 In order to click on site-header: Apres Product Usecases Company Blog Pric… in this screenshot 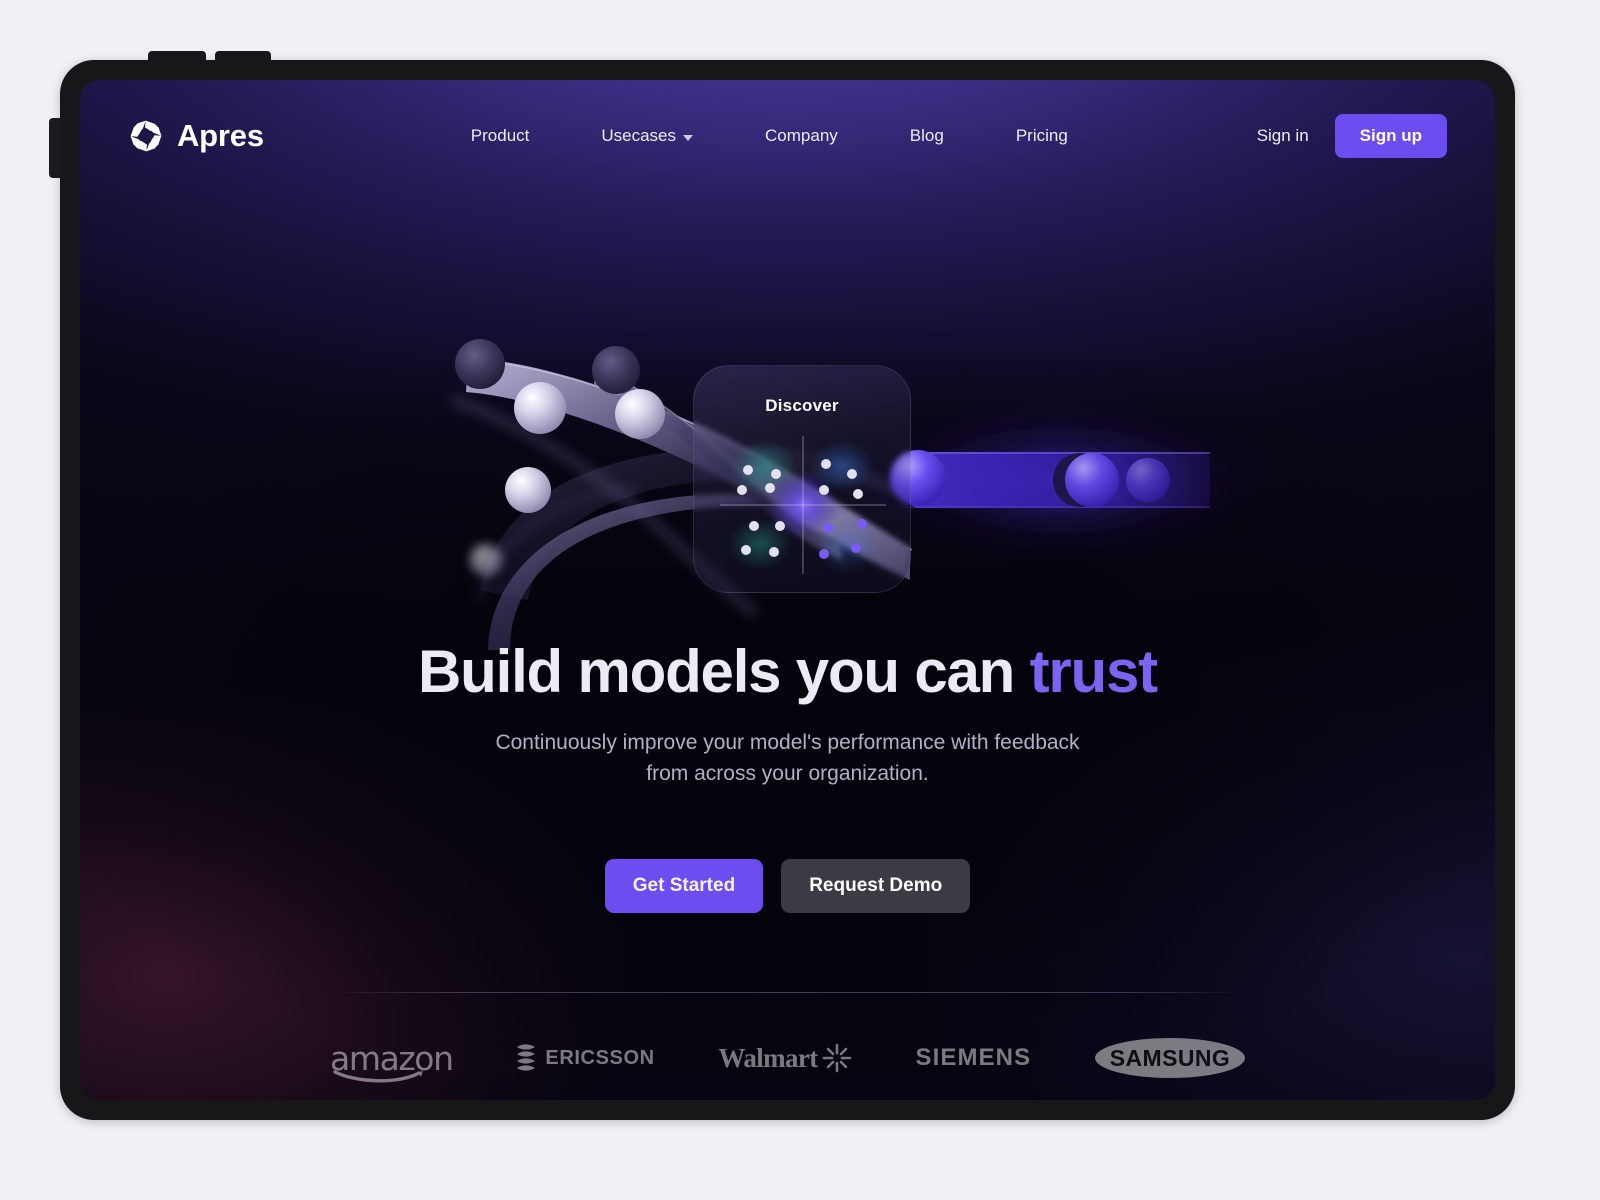, I will do `click(787, 136)`.